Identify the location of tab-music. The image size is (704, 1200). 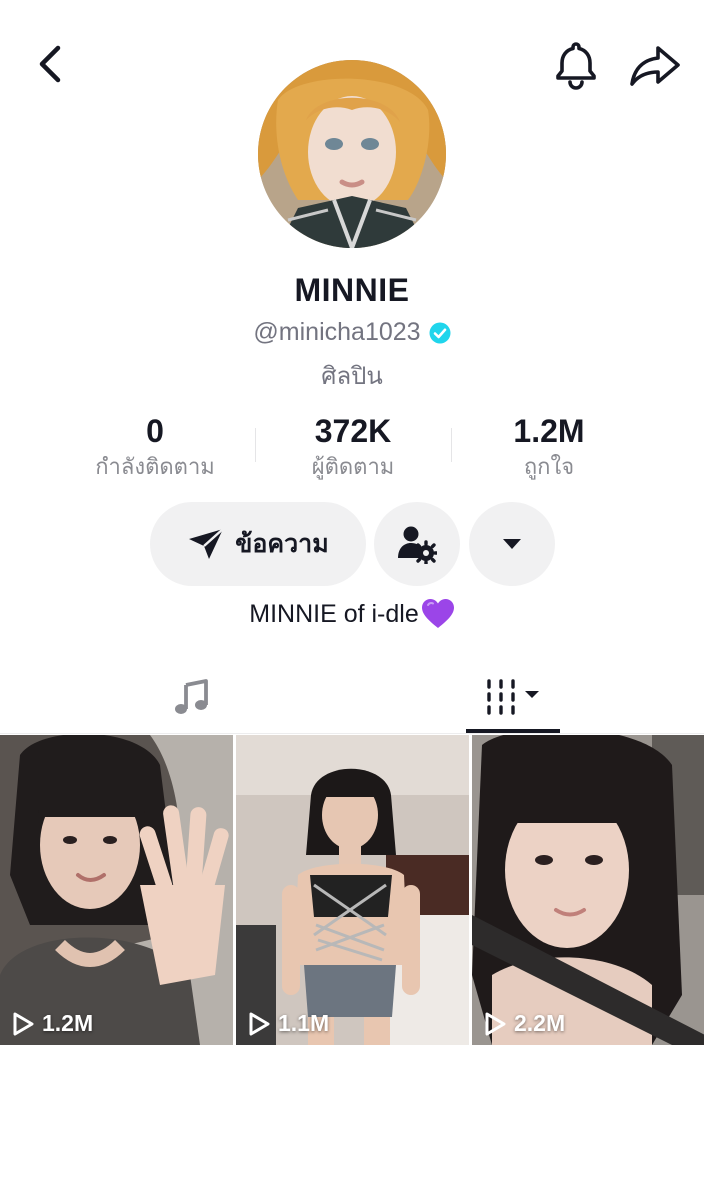
(192, 697).